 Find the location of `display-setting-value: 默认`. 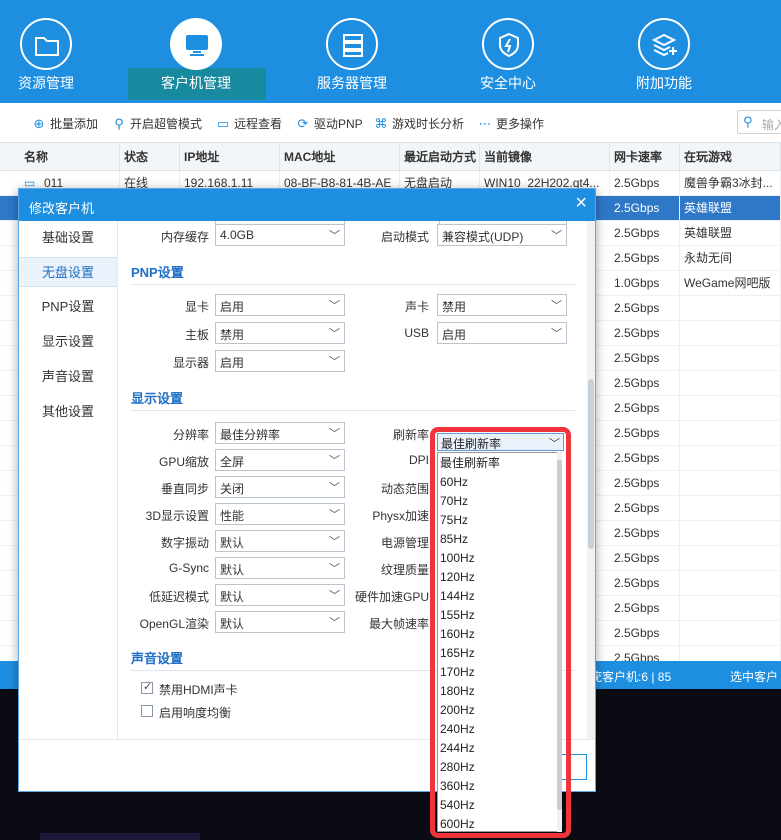

display-setting-value: 默认 is located at coordinates (232, 570).